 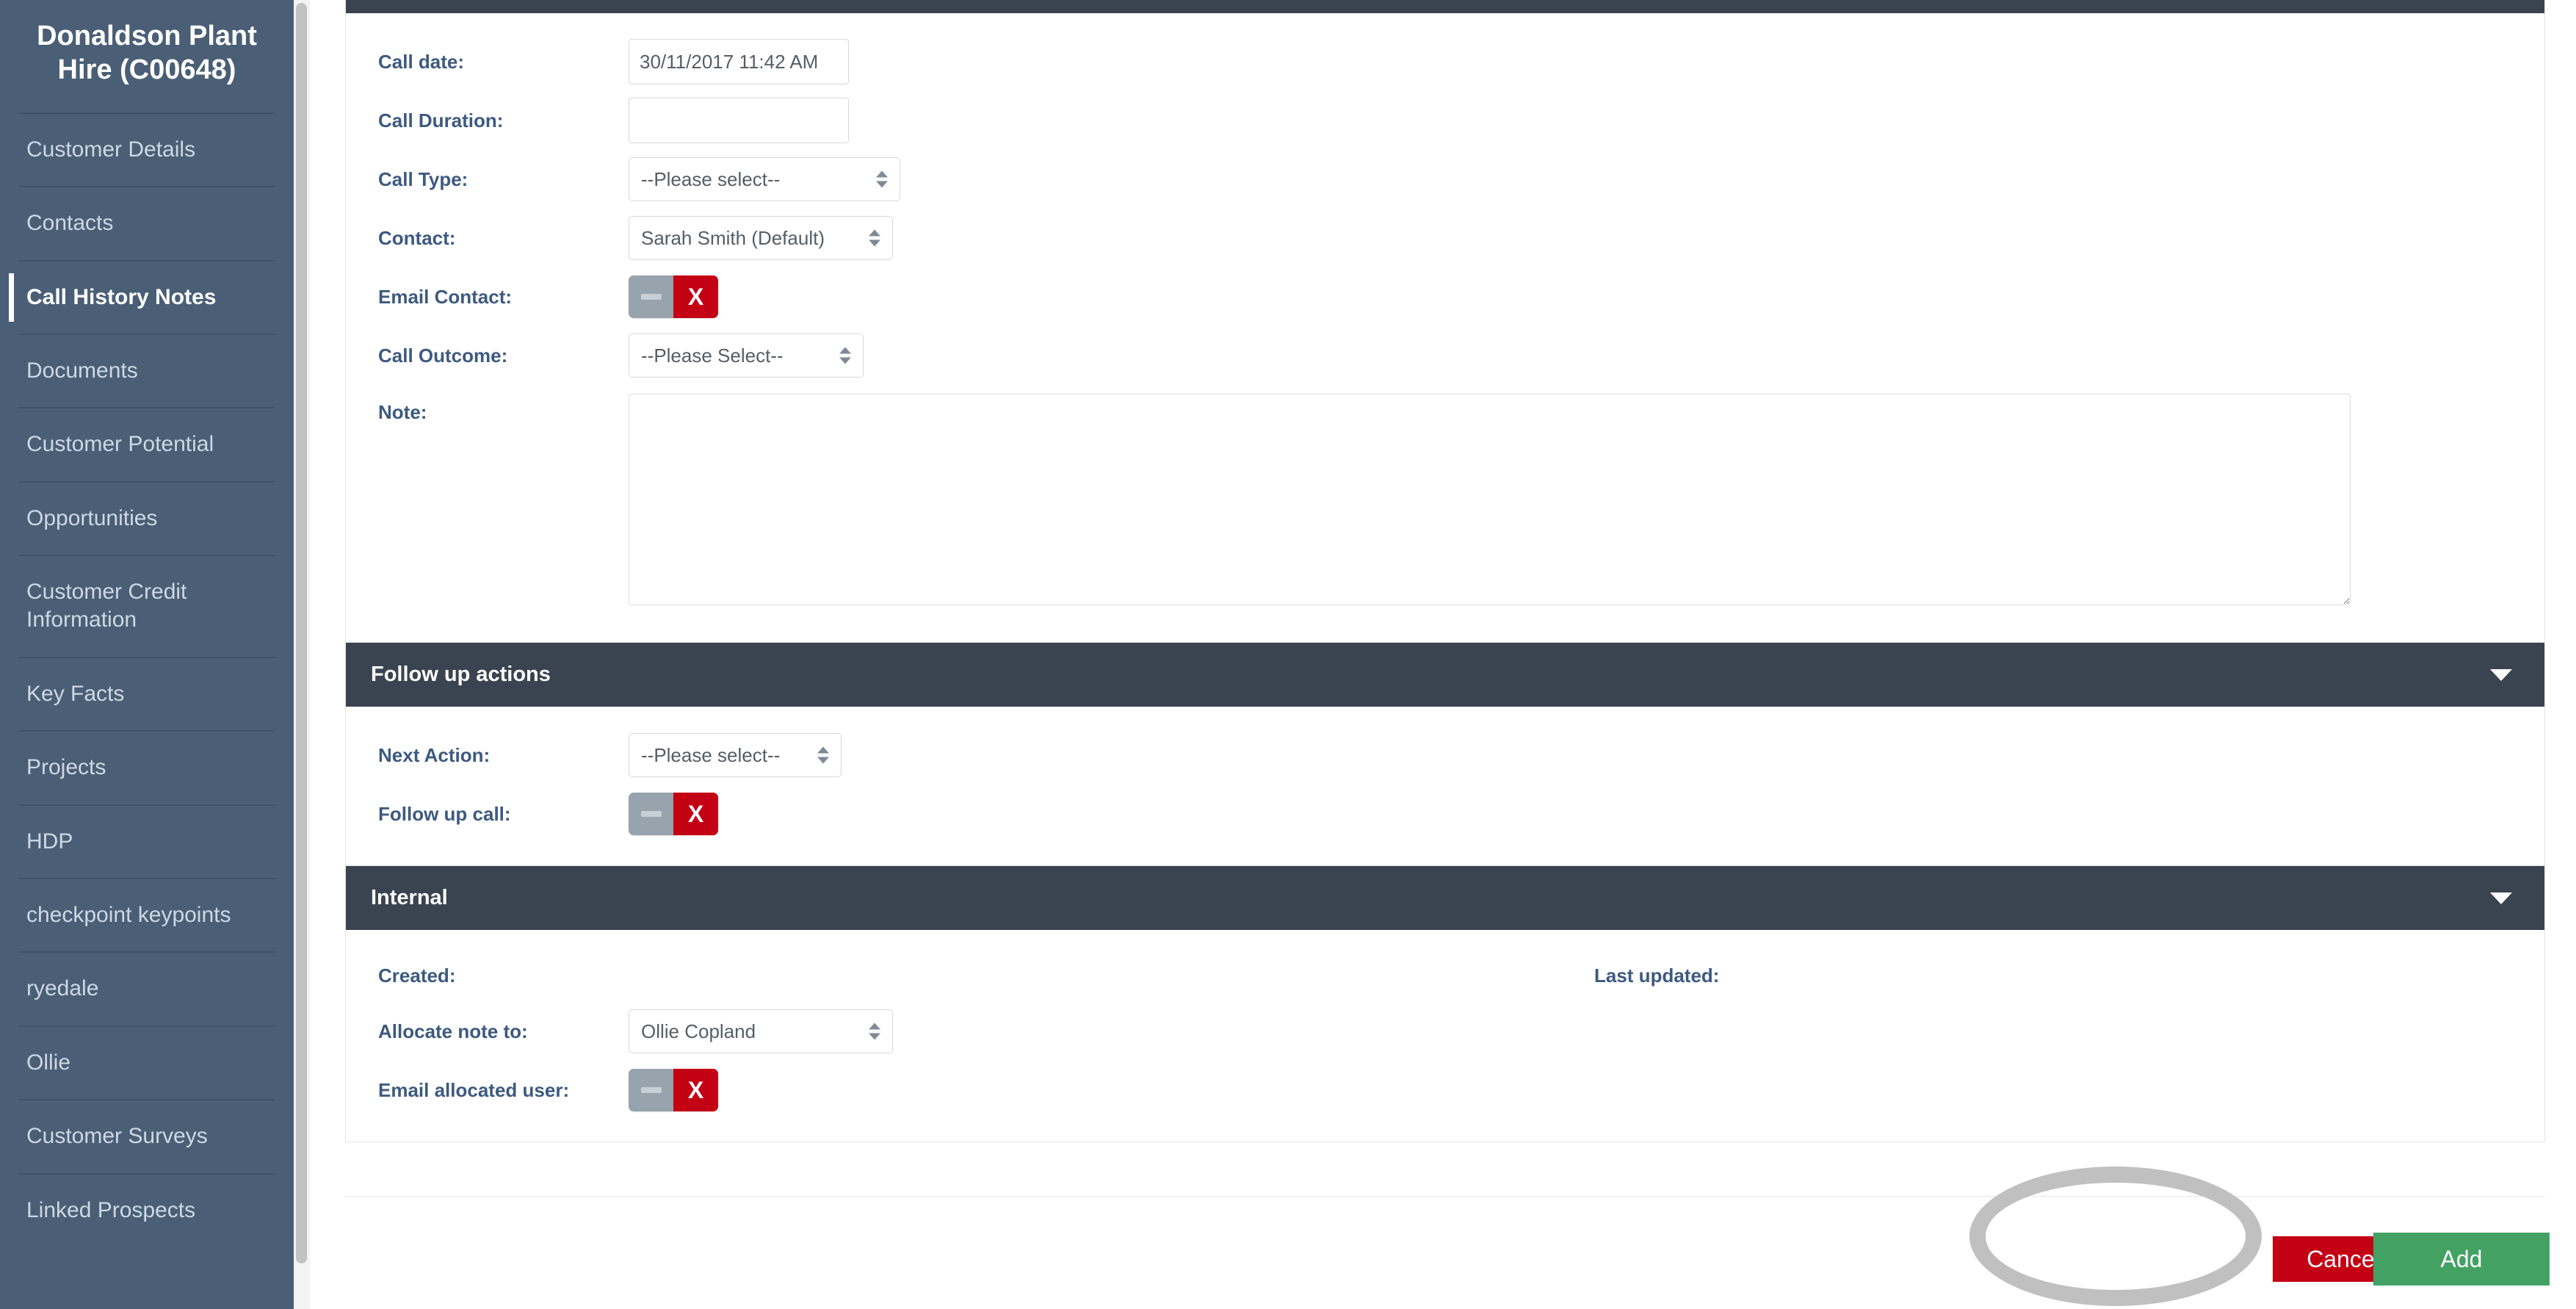 What do you see at coordinates (1445, 238) in the screenshot?
I see `field-row-contact: Contact: Sarah Smith (Default)` at bounding box center [1445, 238].